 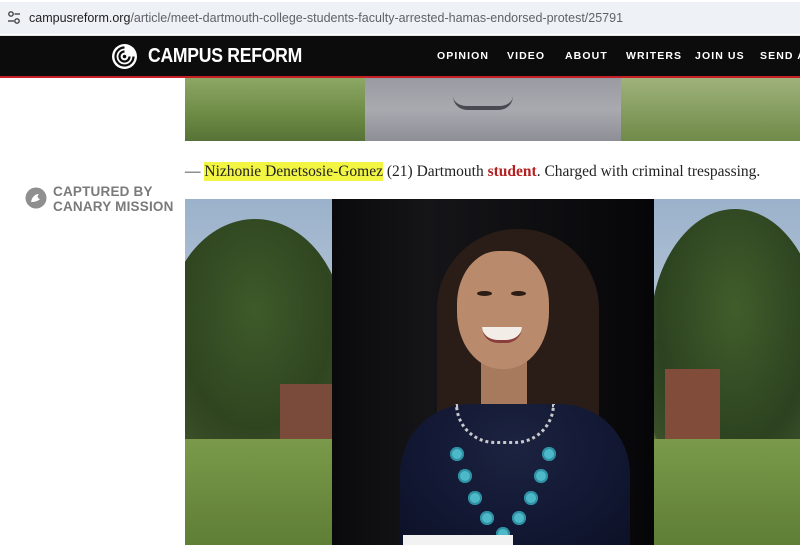 I want to click on nav-video: VIDEO, so click(x=526, y=56).